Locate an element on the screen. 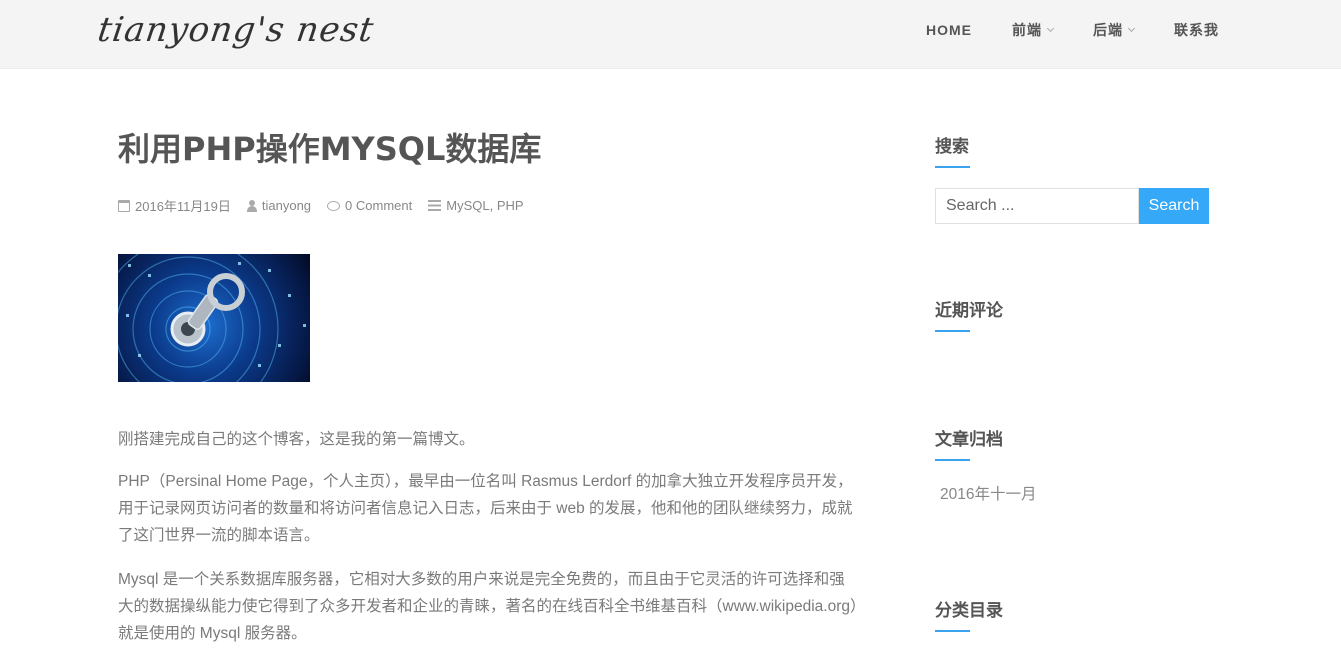 This screenshot has width=1341, height=654. post-categories: MySQL, PHP is located at coordinates (476, 205).